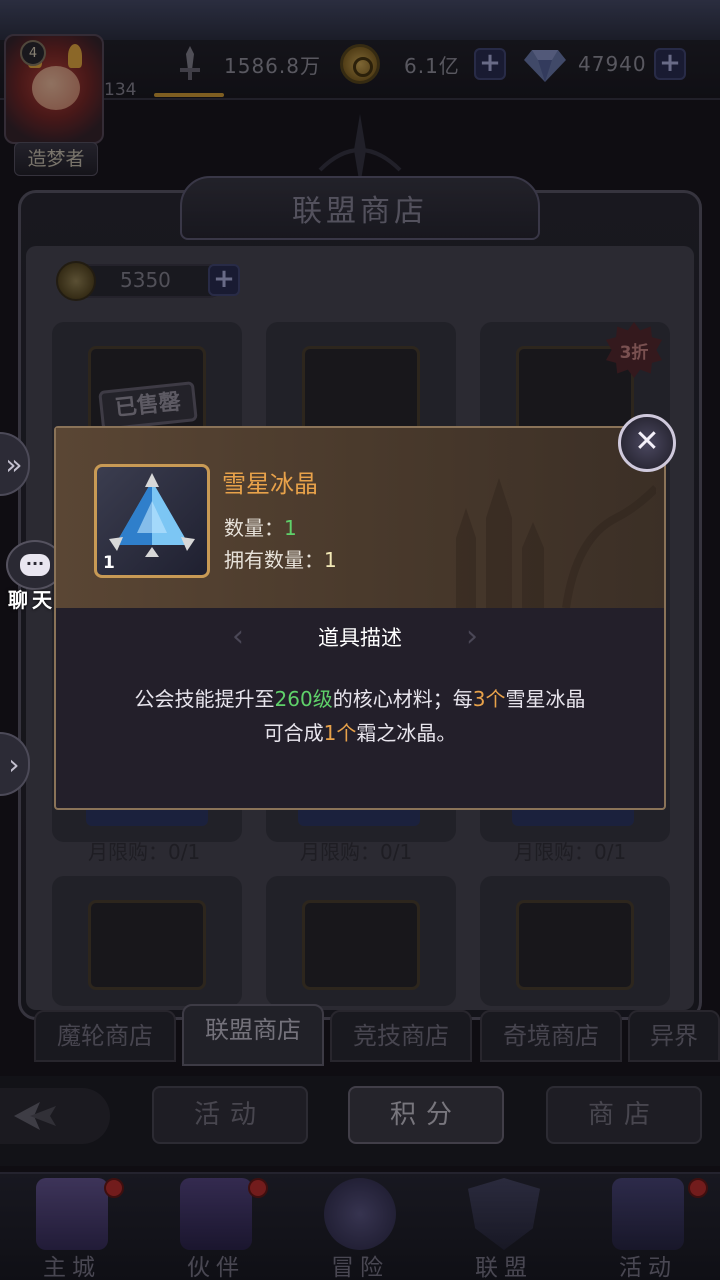 The height and width of the screenshot is (1280, 720). I want to click on desc-highlight-count: 3个, so click(489, 699).